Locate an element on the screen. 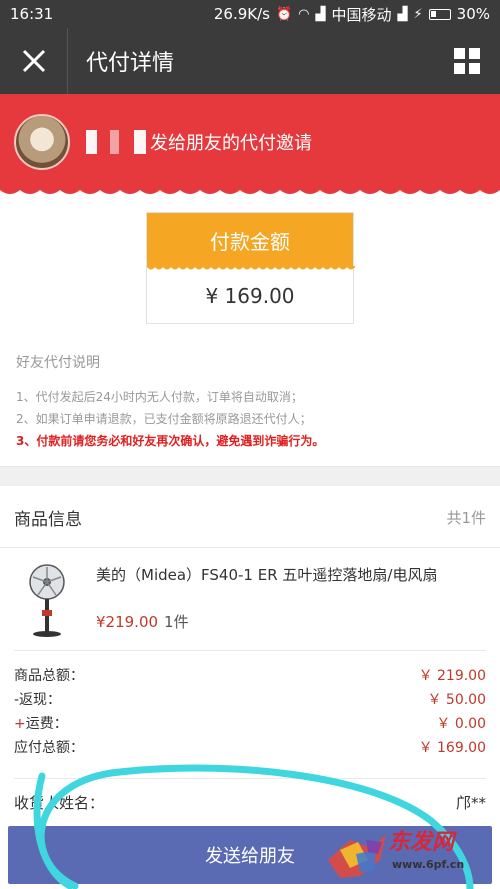 Image resolution: width=500 pixels, height=889 pixels. receiver-label: 收货人姓名： is located at coordinates (59, 803).